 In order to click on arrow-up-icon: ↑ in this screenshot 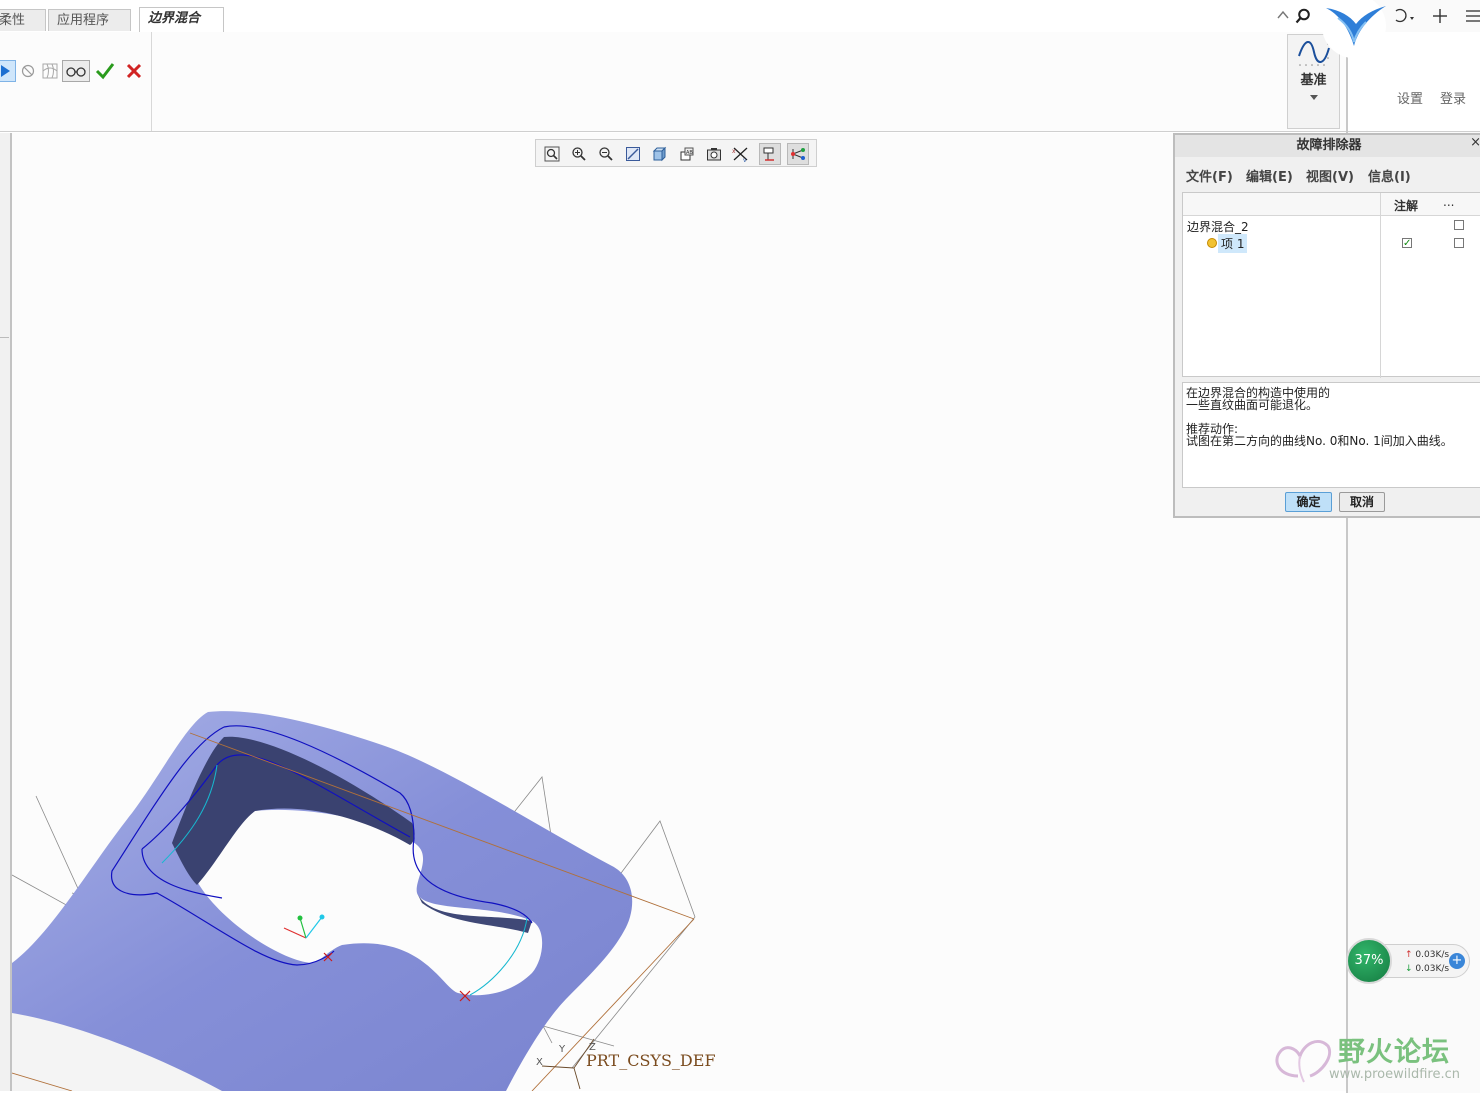, I will do `click(1409, 955)`.